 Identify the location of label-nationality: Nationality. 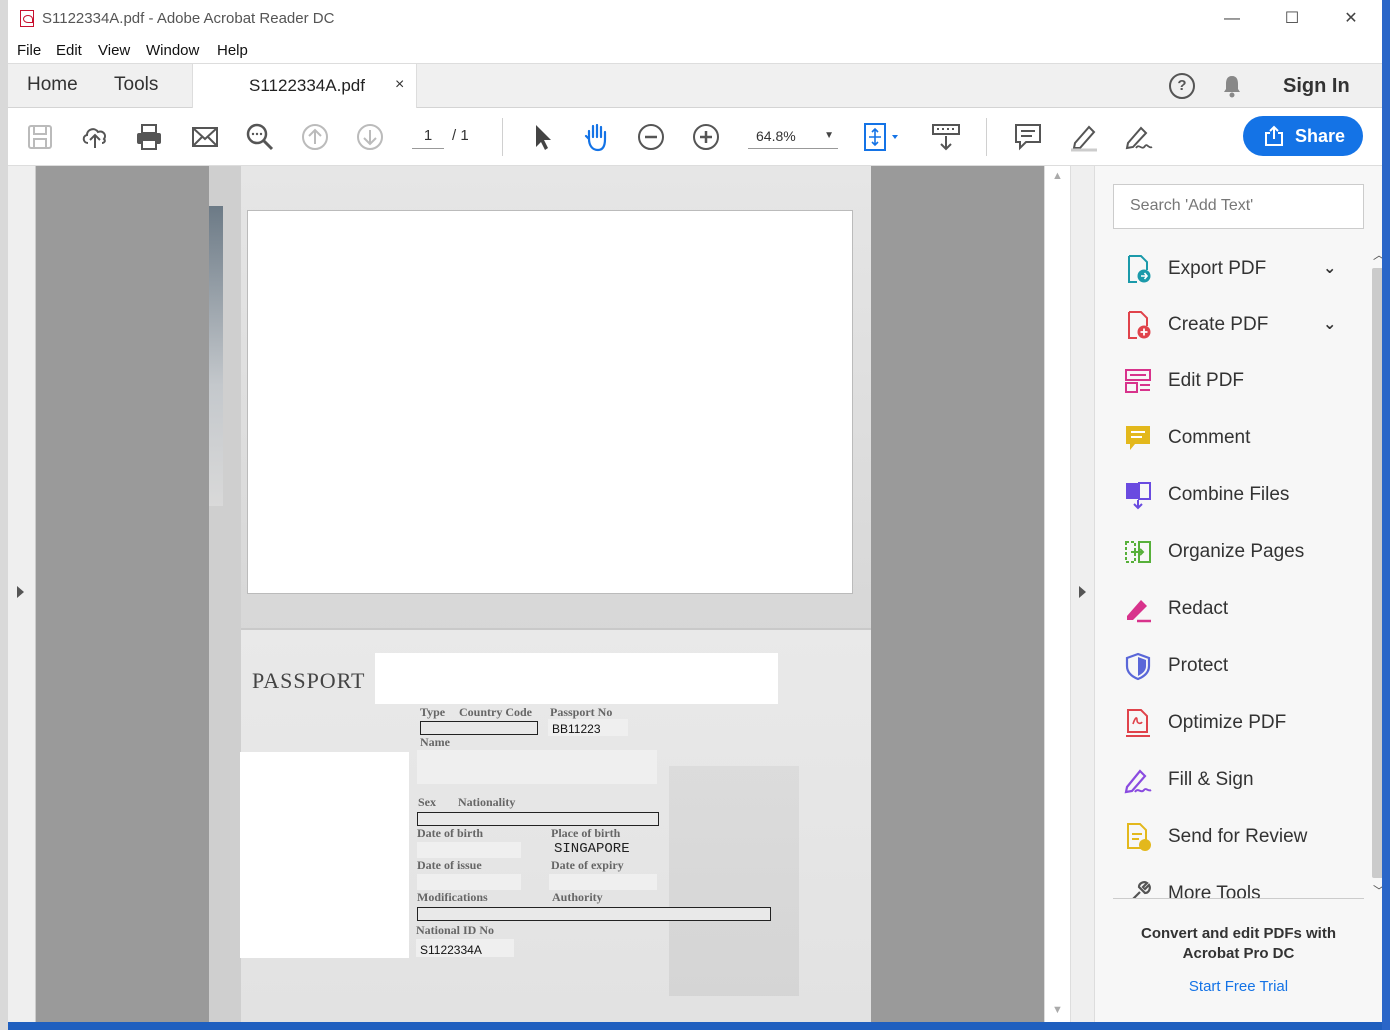
(487, 802).